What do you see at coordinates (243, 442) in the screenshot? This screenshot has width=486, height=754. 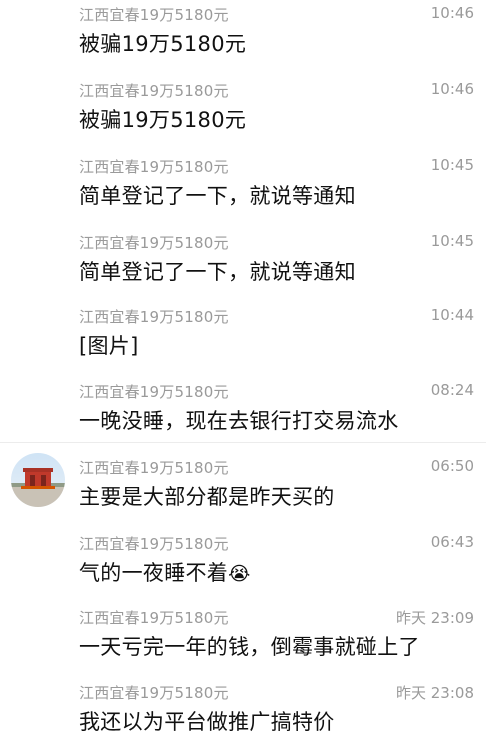 I see `group-divider` at bounding box center [243, 442].